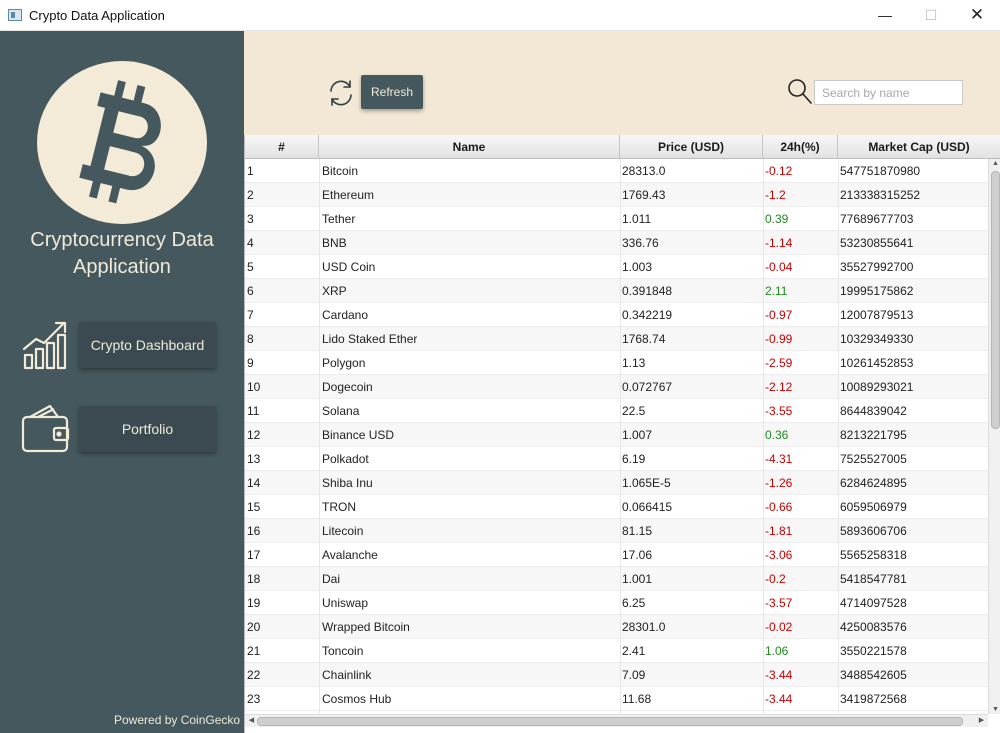  Describe the element at coordinates (640, 243) in the screenshot. I see `cell-price: 336.76` at that location.